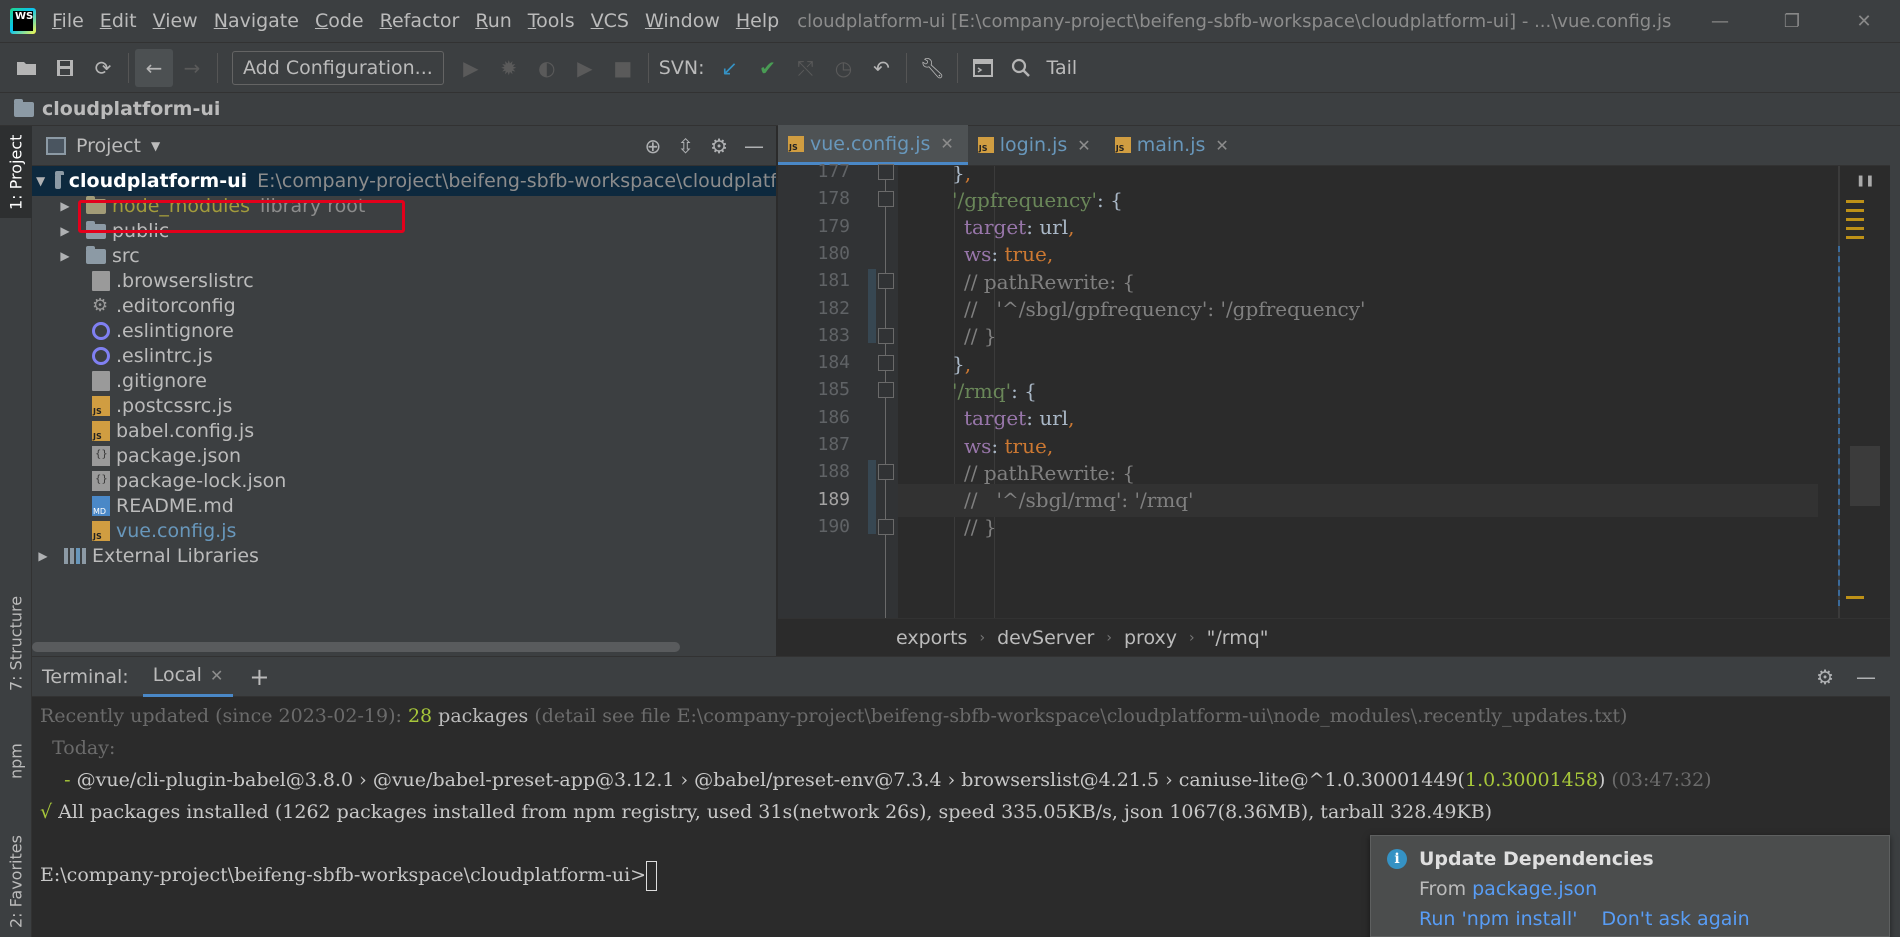  Describe the element at coordinates (16, 761) in the screenshot. I see `tab-npm: npm` at that location.